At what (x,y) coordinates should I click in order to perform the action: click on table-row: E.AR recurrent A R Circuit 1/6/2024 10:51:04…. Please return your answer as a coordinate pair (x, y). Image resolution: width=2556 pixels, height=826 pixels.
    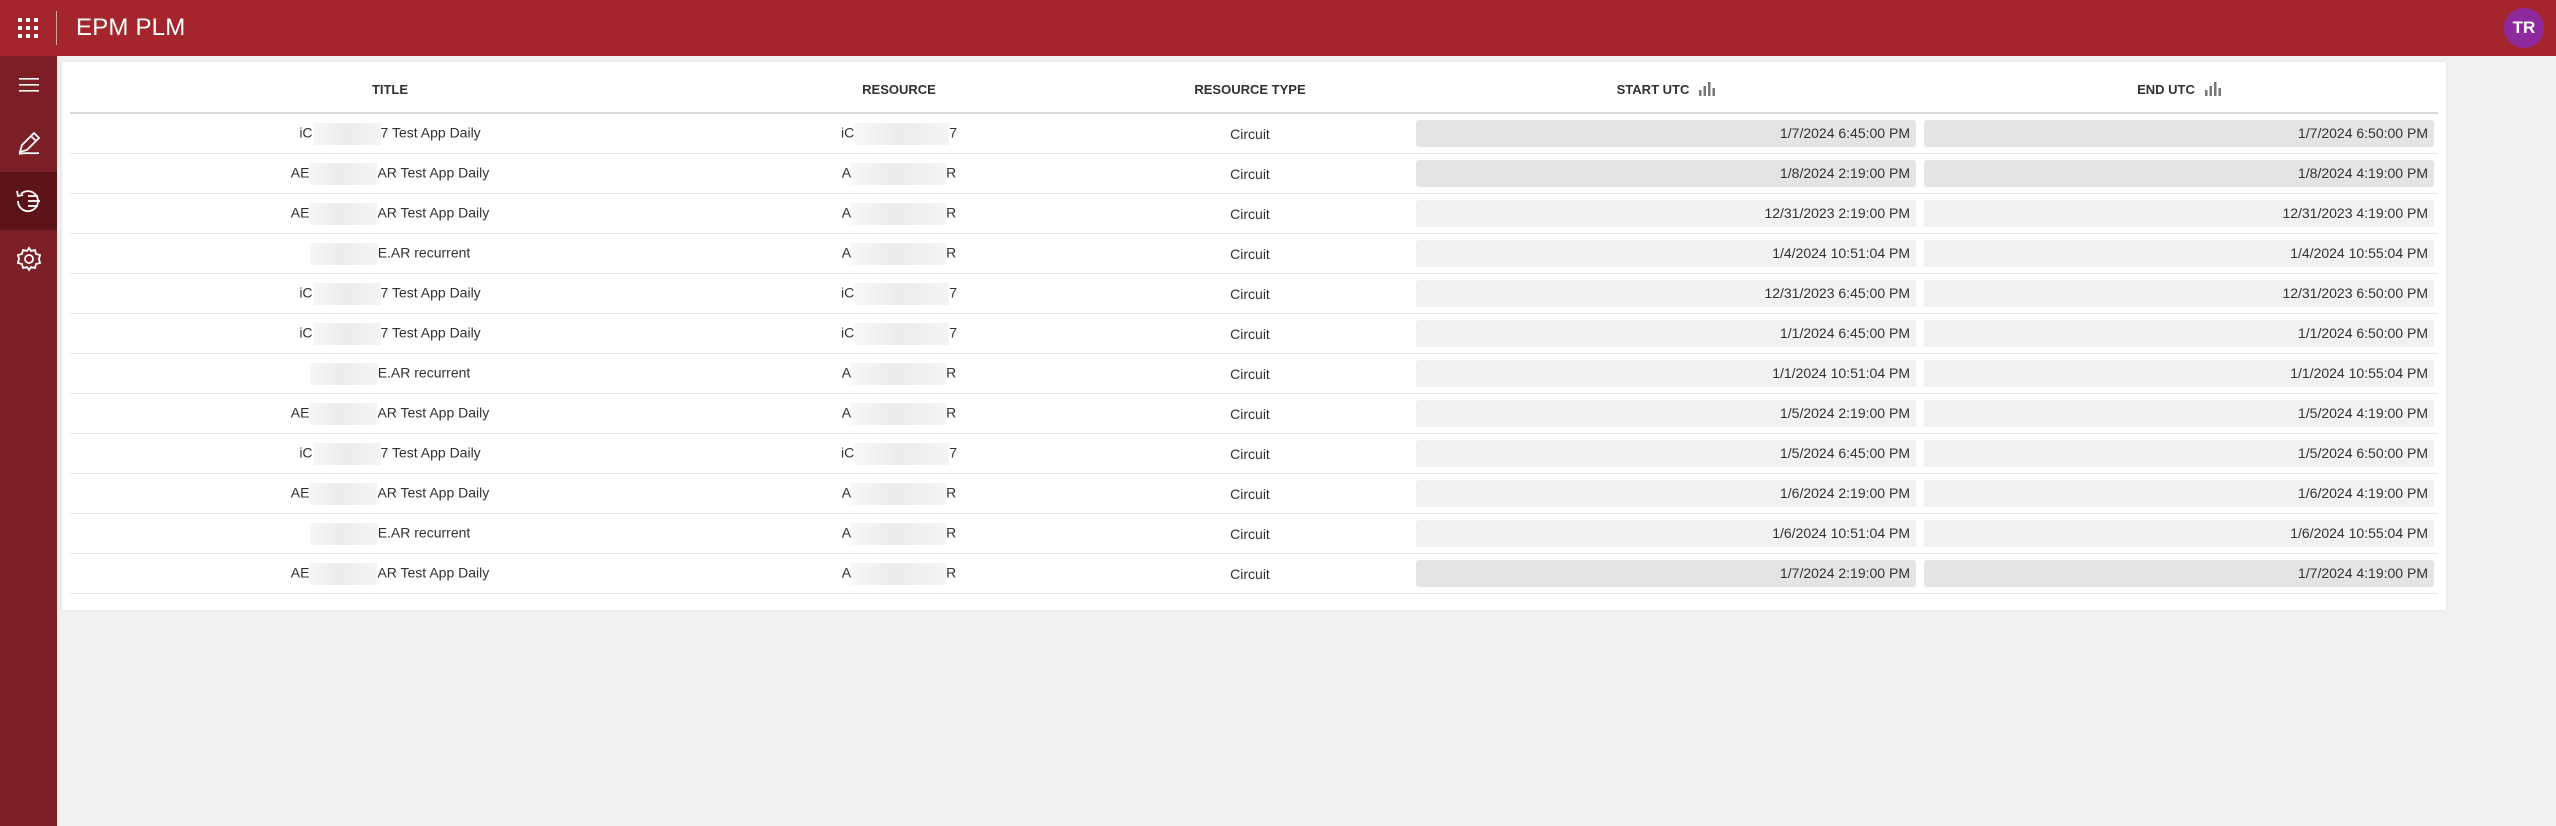
    Looking at the image, I should click on (1254, 533).